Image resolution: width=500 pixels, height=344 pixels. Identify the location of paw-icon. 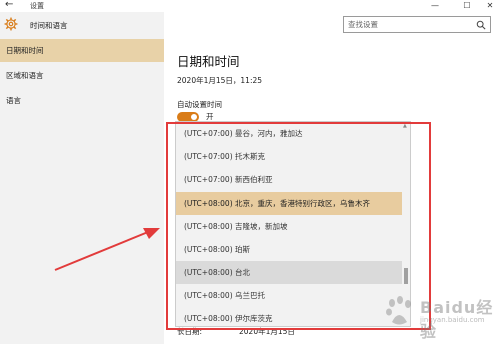
(398, 310).